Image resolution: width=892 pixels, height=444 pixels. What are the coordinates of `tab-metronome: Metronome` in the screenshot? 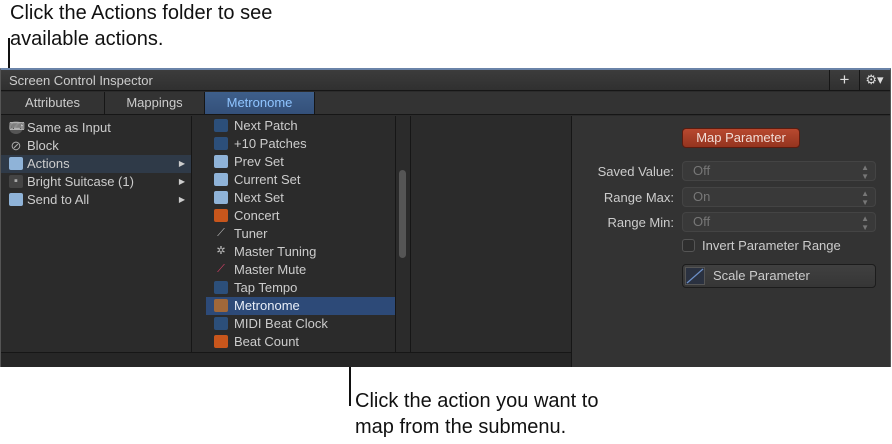 It's located at (260, 103).